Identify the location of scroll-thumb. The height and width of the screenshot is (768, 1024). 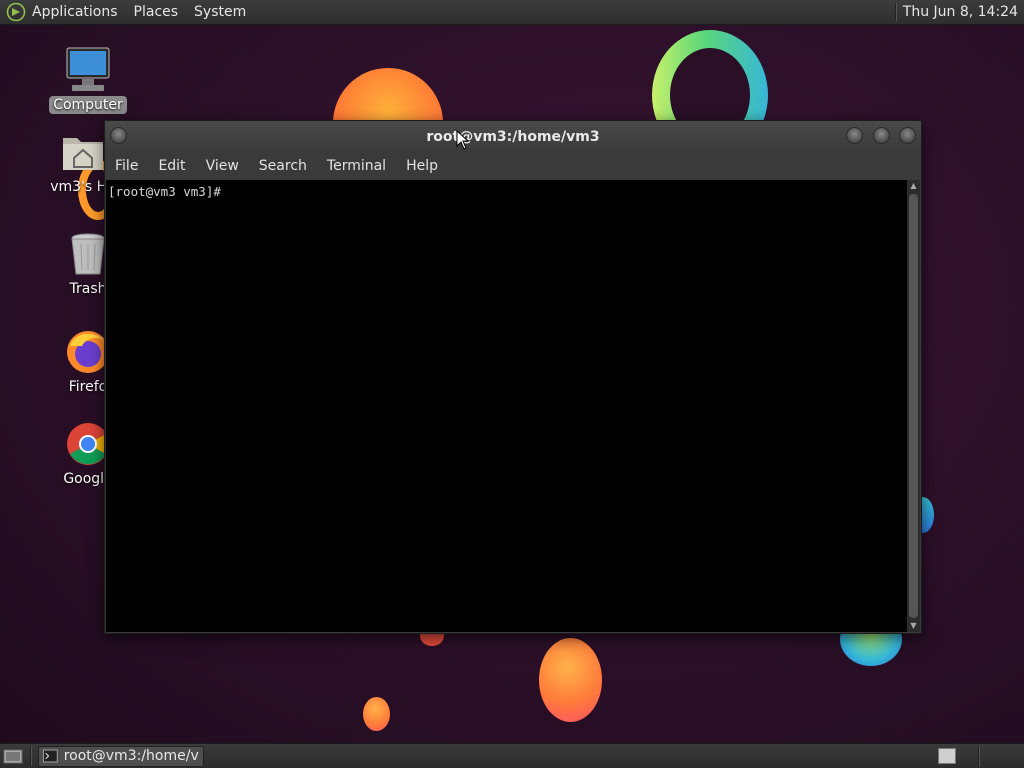
(913, 406).